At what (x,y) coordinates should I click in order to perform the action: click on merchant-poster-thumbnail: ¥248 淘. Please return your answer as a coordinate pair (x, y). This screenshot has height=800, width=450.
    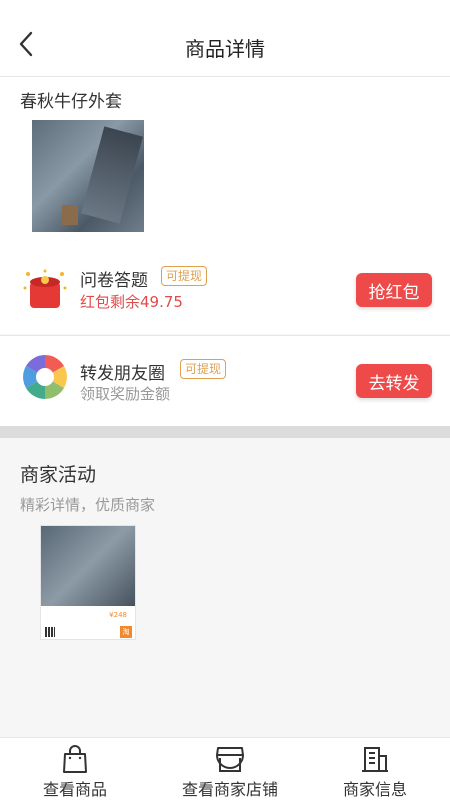
    Looking at the image, I should click on (88, 582).